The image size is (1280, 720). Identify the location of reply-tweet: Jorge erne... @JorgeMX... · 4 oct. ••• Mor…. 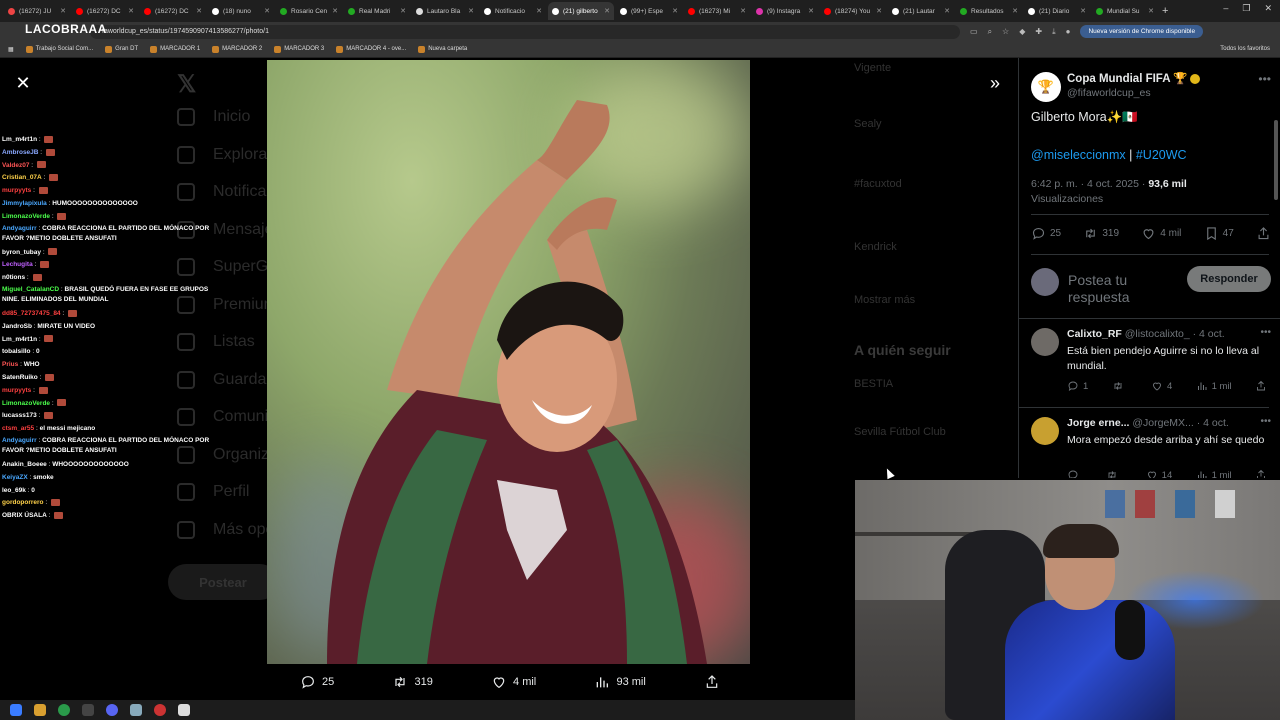
(1151, 445).